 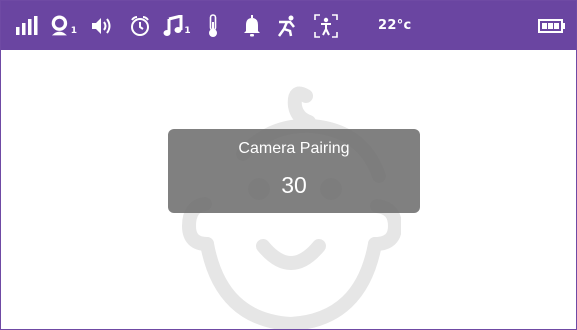 What do you see at coordinates (294, 148) in the screenshot?
I see `dialog-title: Camera Pairing` at bounding box center [294, 148].